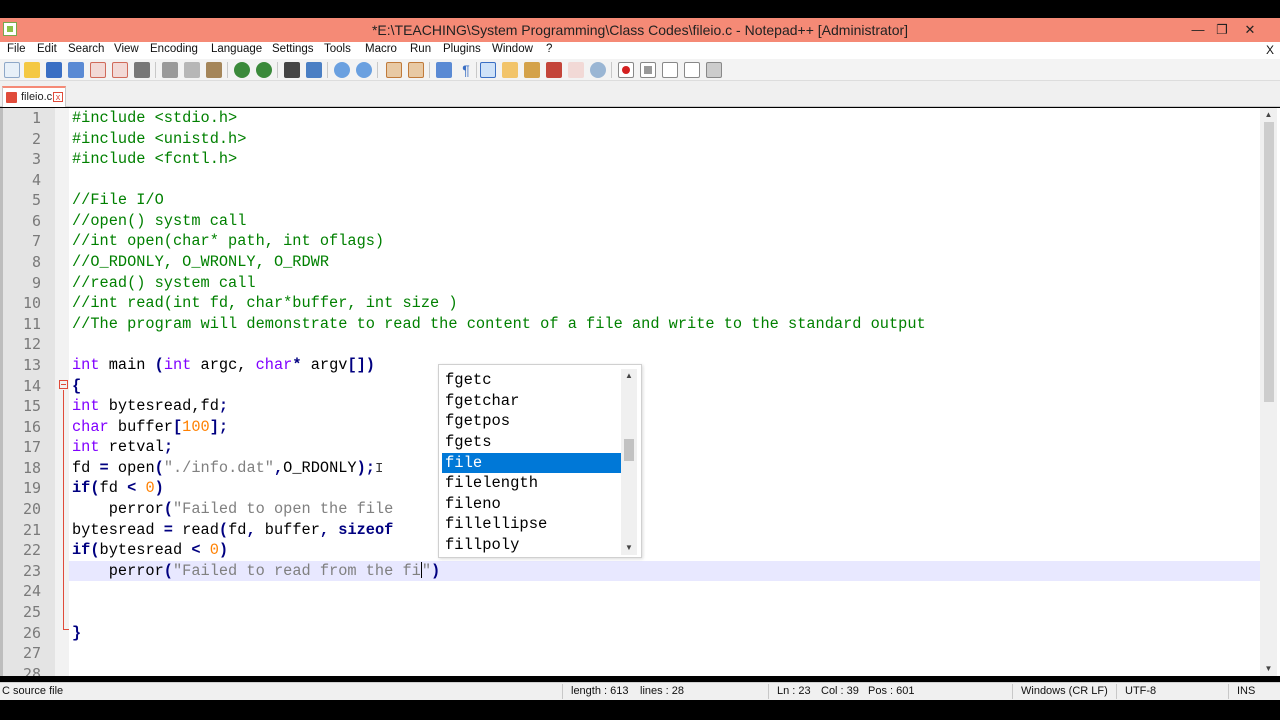 The height and width of the screenshot is (720, 1280). I want to click on menu-run: Run, so click(420, 49).